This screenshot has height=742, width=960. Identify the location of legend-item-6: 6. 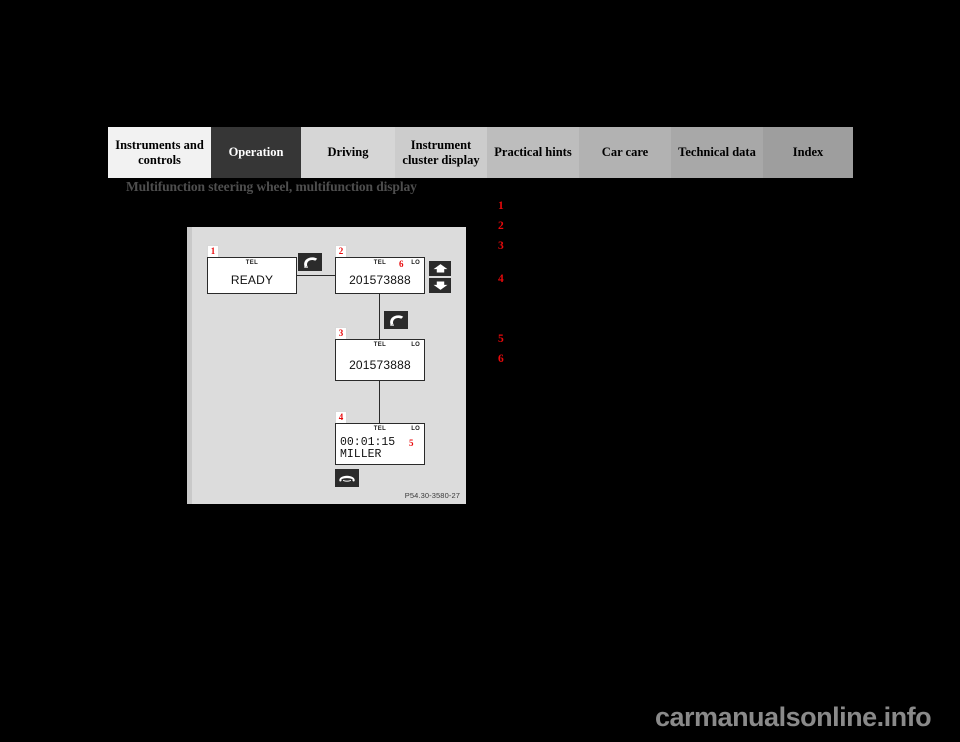
(677, 359).